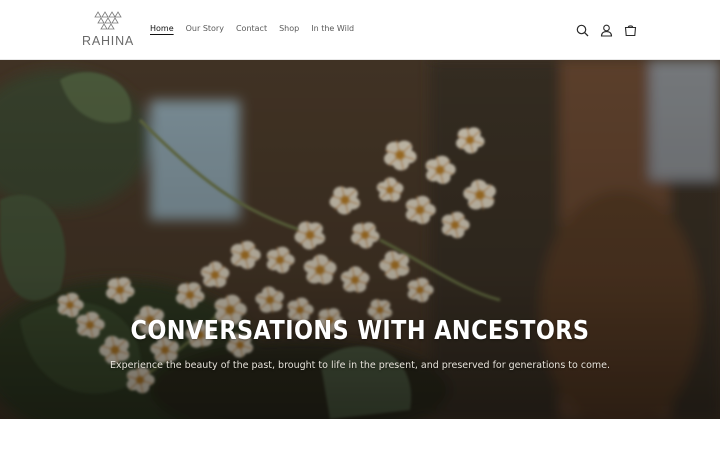 The height and width of the screenshot is (450, 720). I want to click on cart-icon, so click(630, 30).